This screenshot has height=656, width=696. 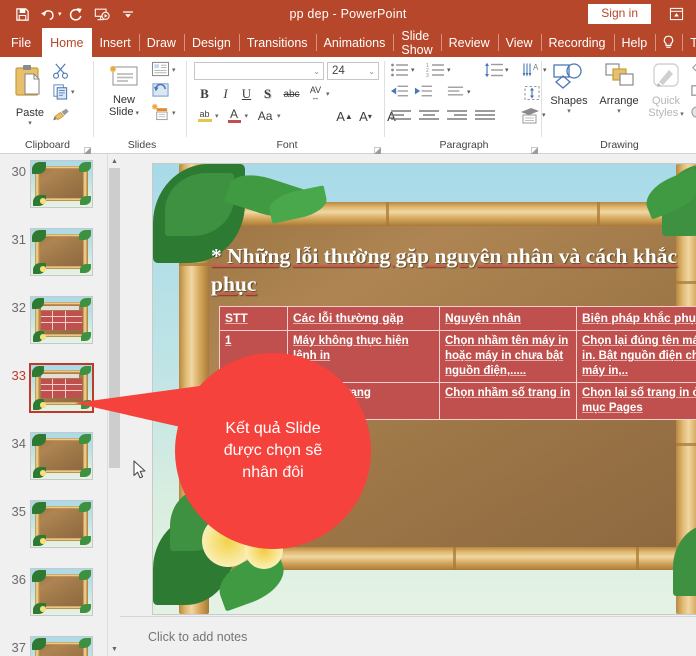 What do you see at coordinates (60, 14) in the screenshot?
I see `undo-dropdown-icon: ▾` at bounding box center [60, 14].